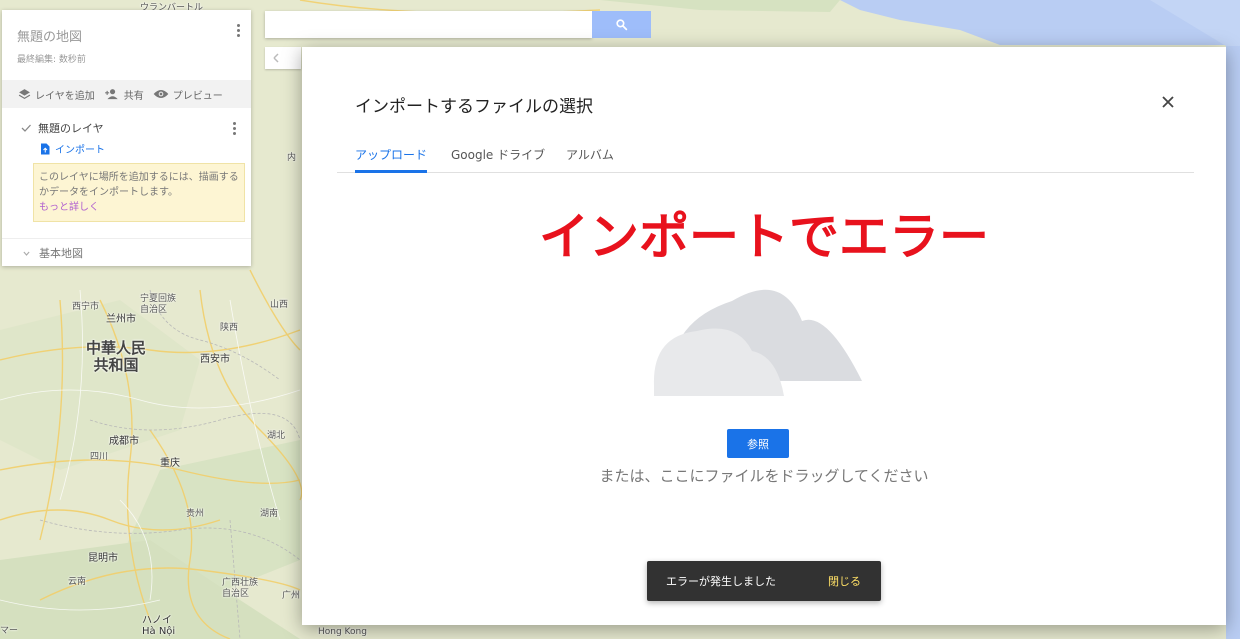  What do you see at coordinates (240, 588) in the screenshot?
I see `map-label-guangxi: 广西壮族 自治区` at bounding box center [240, 588].